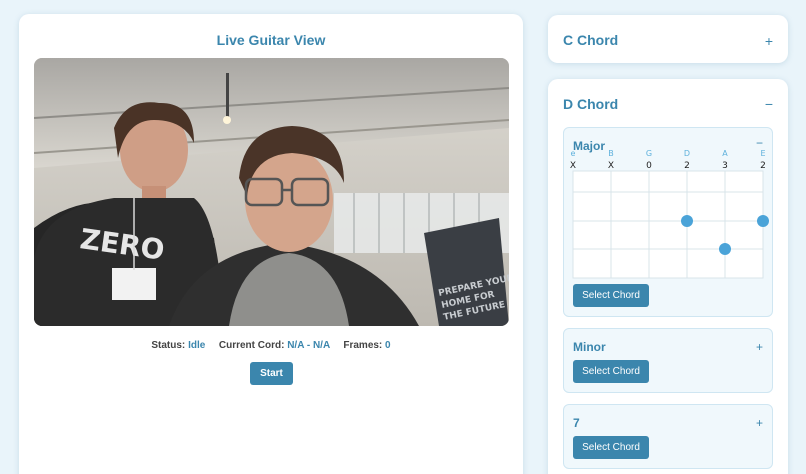  I want to click on accordion-c-chord: C Chord +, so click(668, 39).